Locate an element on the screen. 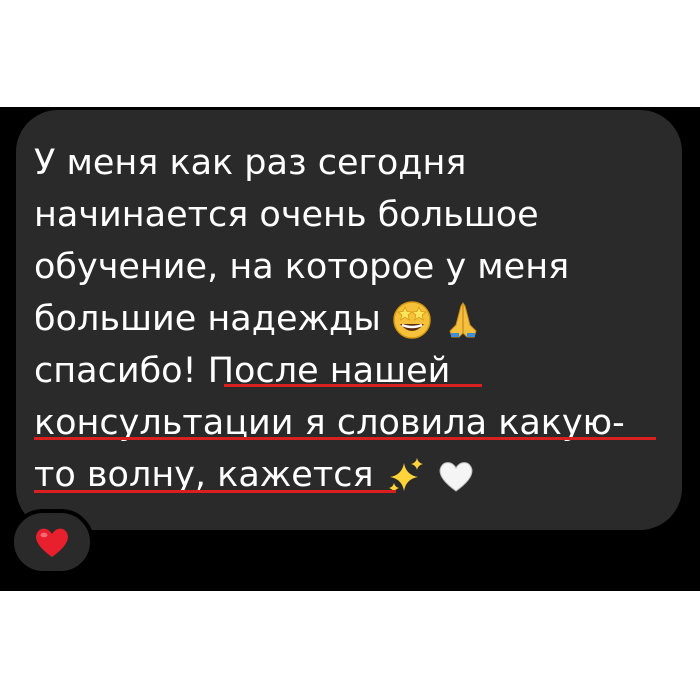  message-line-5: спасибо! После нашей is located at coordinates (242, 371).